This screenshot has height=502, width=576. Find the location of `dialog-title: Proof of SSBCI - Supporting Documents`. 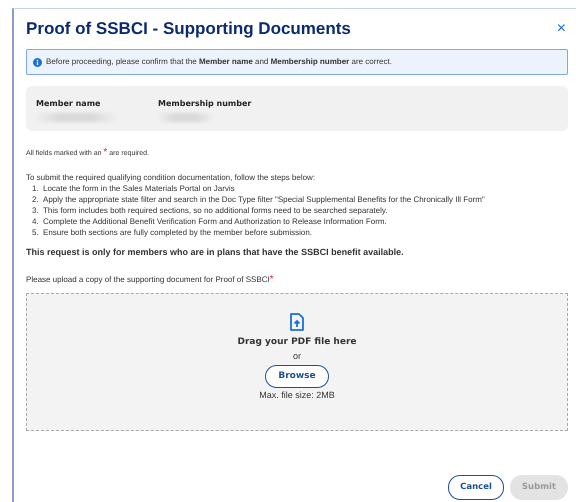

dialog-title: Proof of SSBCI - Supporting Documents is located at coordinates (188, 29).